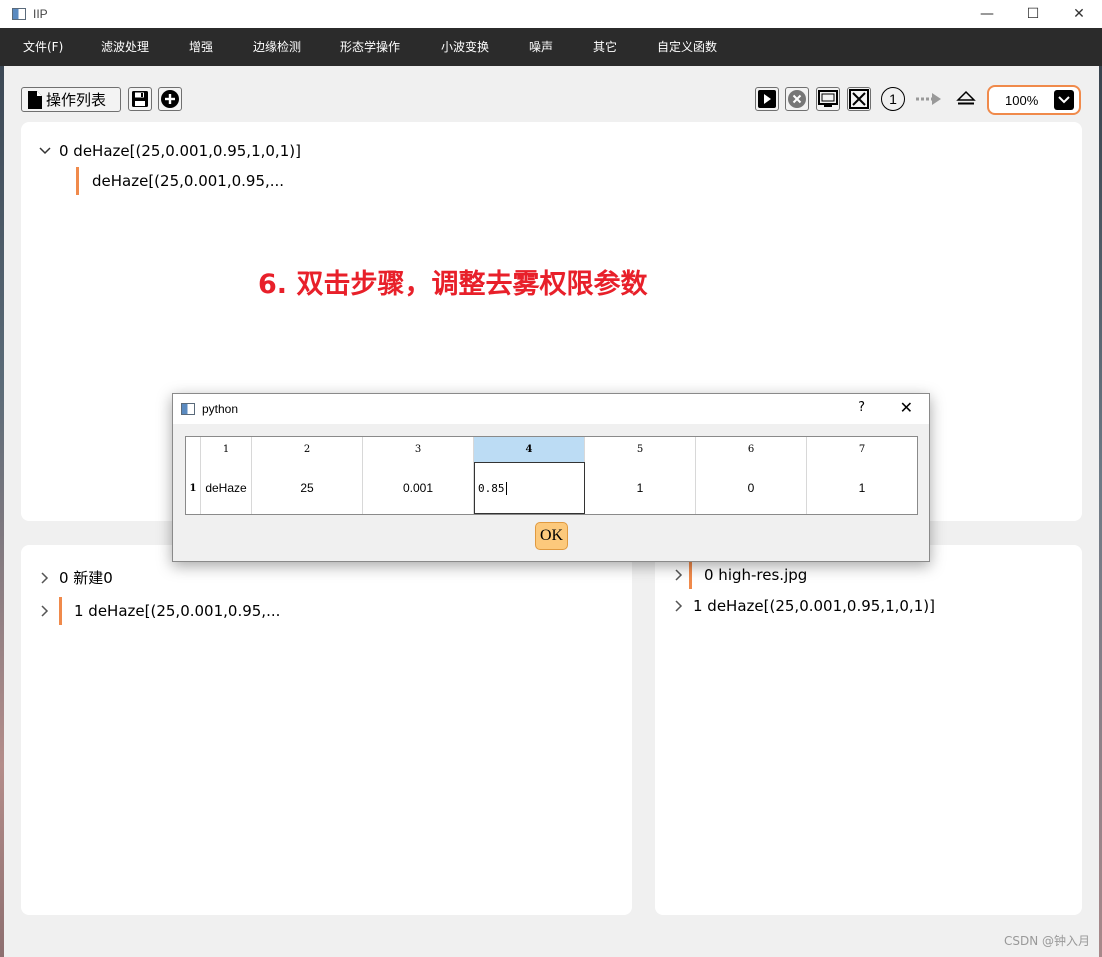 The image size is (1102, 957). What do you see at coordinates (529, 488) in the screenshot?
I see `table-cell-editor: 0.85` at bounding box center [529, 488].